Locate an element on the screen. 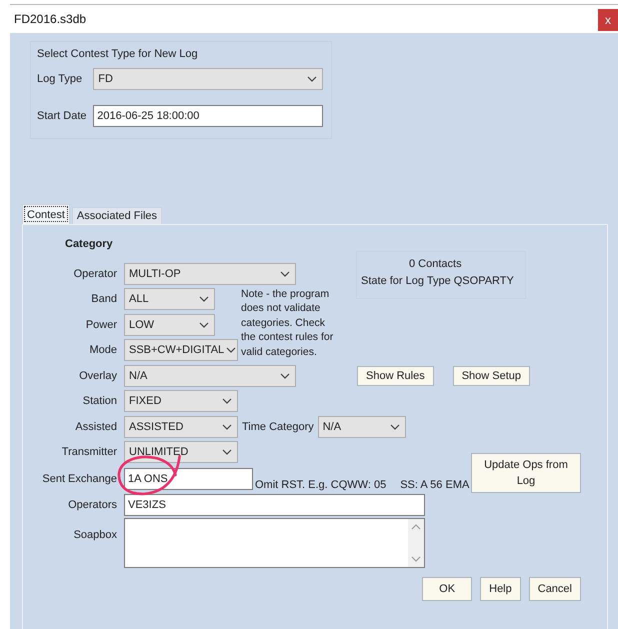 Image resolution: width=618 pixels, height=629 pixels. field-label: Time Category is located at coordinates (278, 426).